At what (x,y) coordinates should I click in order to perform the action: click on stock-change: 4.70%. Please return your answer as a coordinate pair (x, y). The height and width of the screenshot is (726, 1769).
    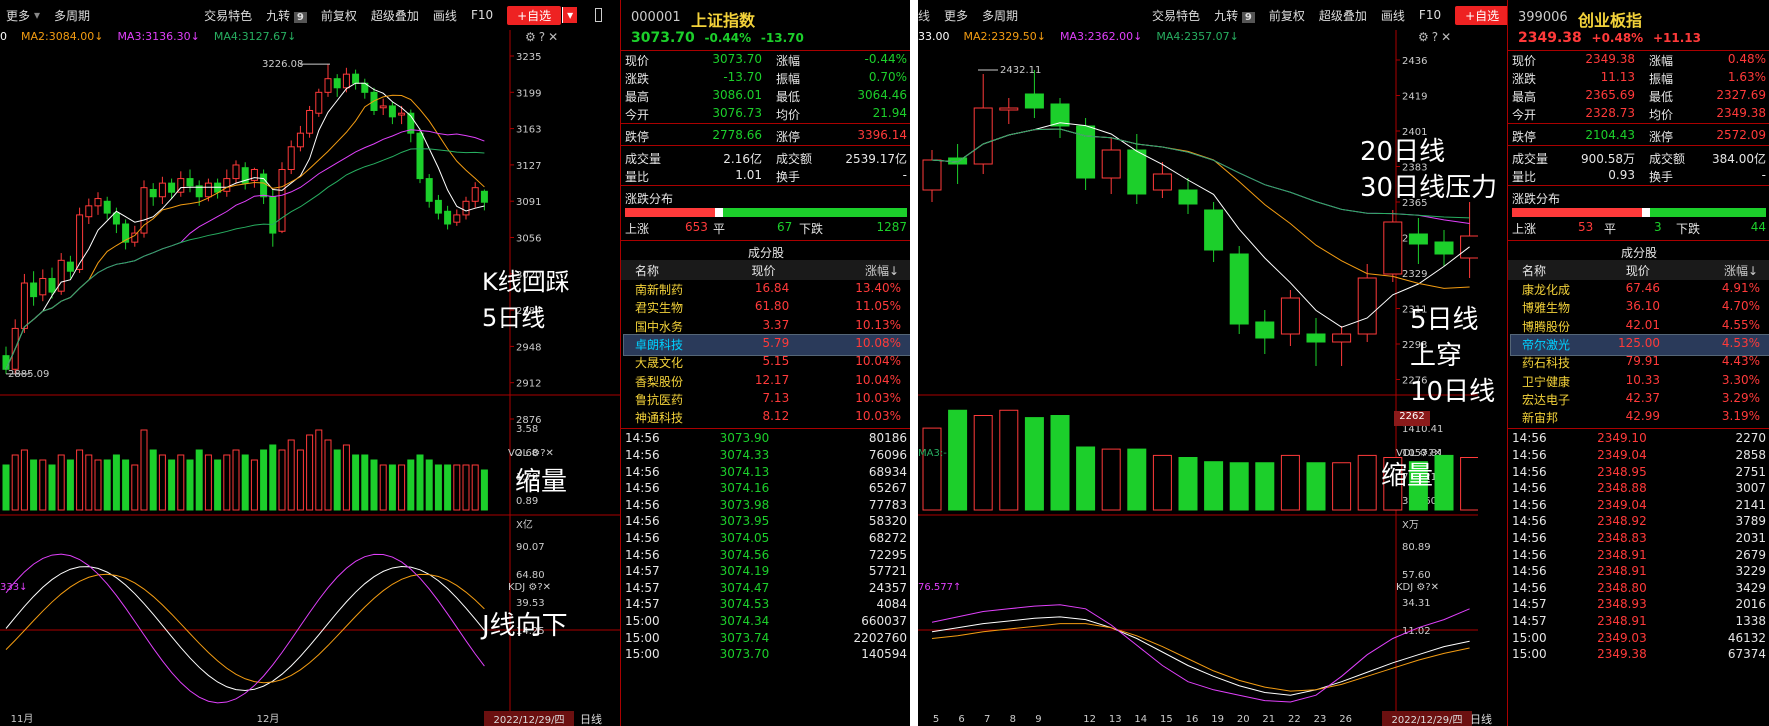
    Looking at the image, I should click on (1740, 306).